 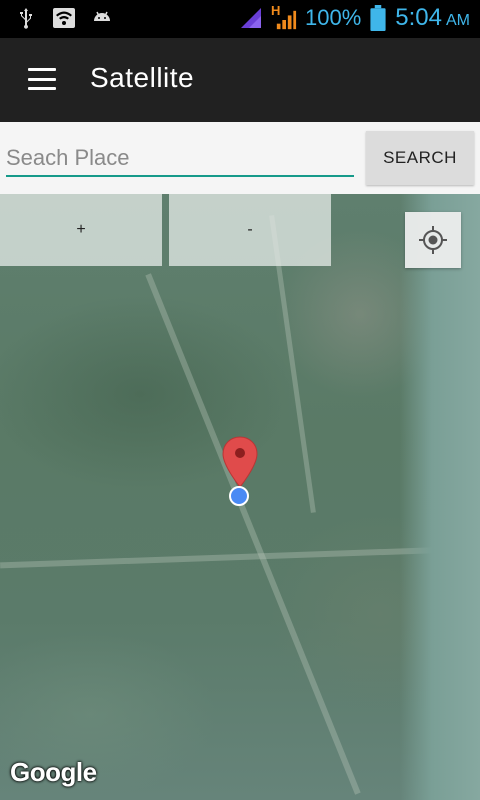 I want to click on app-title: Satellite, so click(x=142, y=77).